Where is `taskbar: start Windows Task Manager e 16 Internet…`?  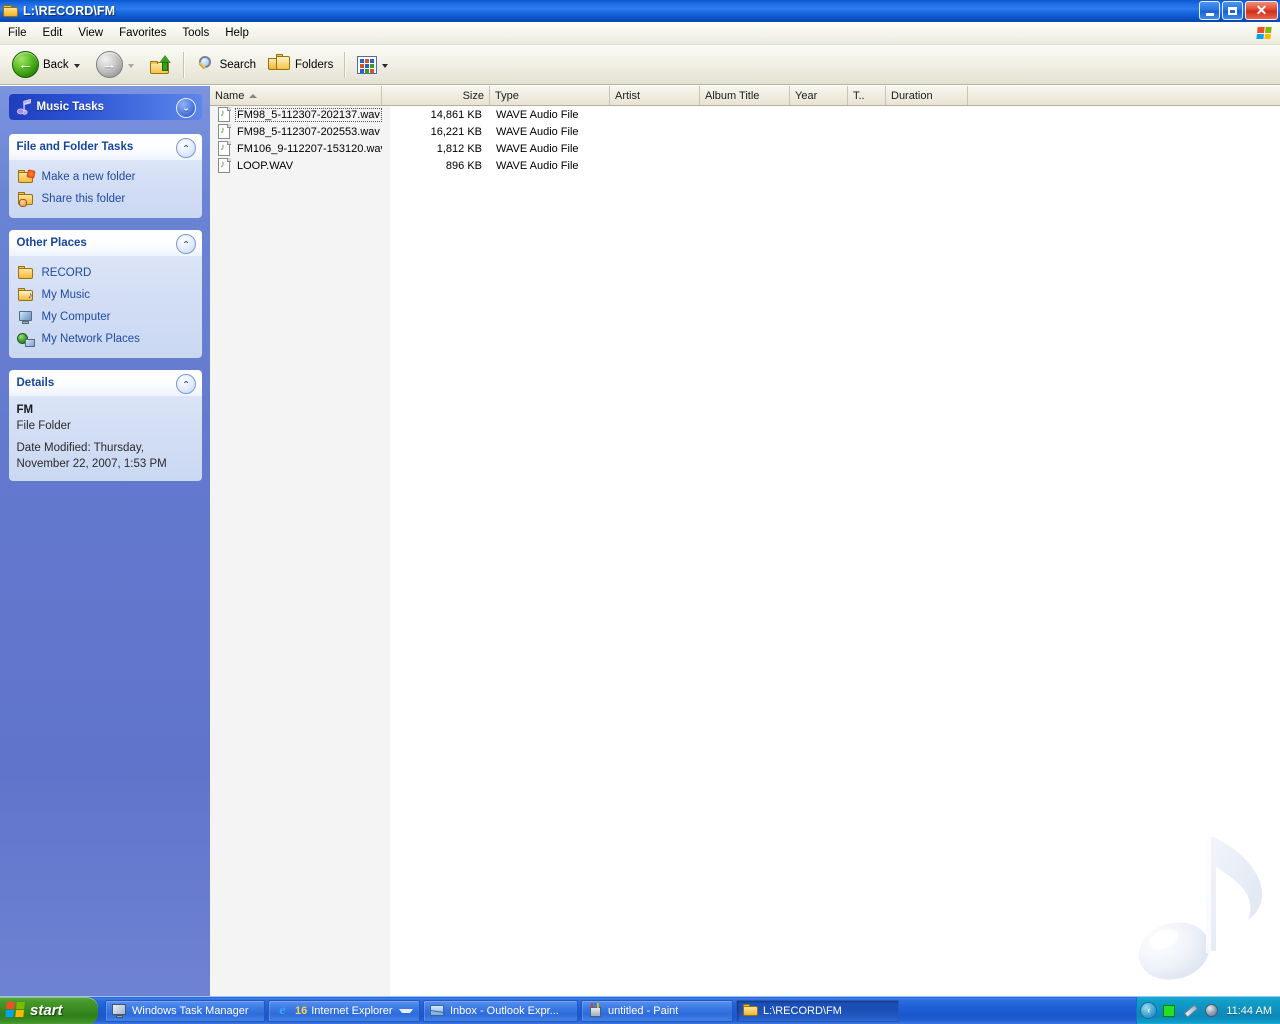 taskbar: start Windows Task Manager e 16 Internet… is located at coordinates (640, 1010).